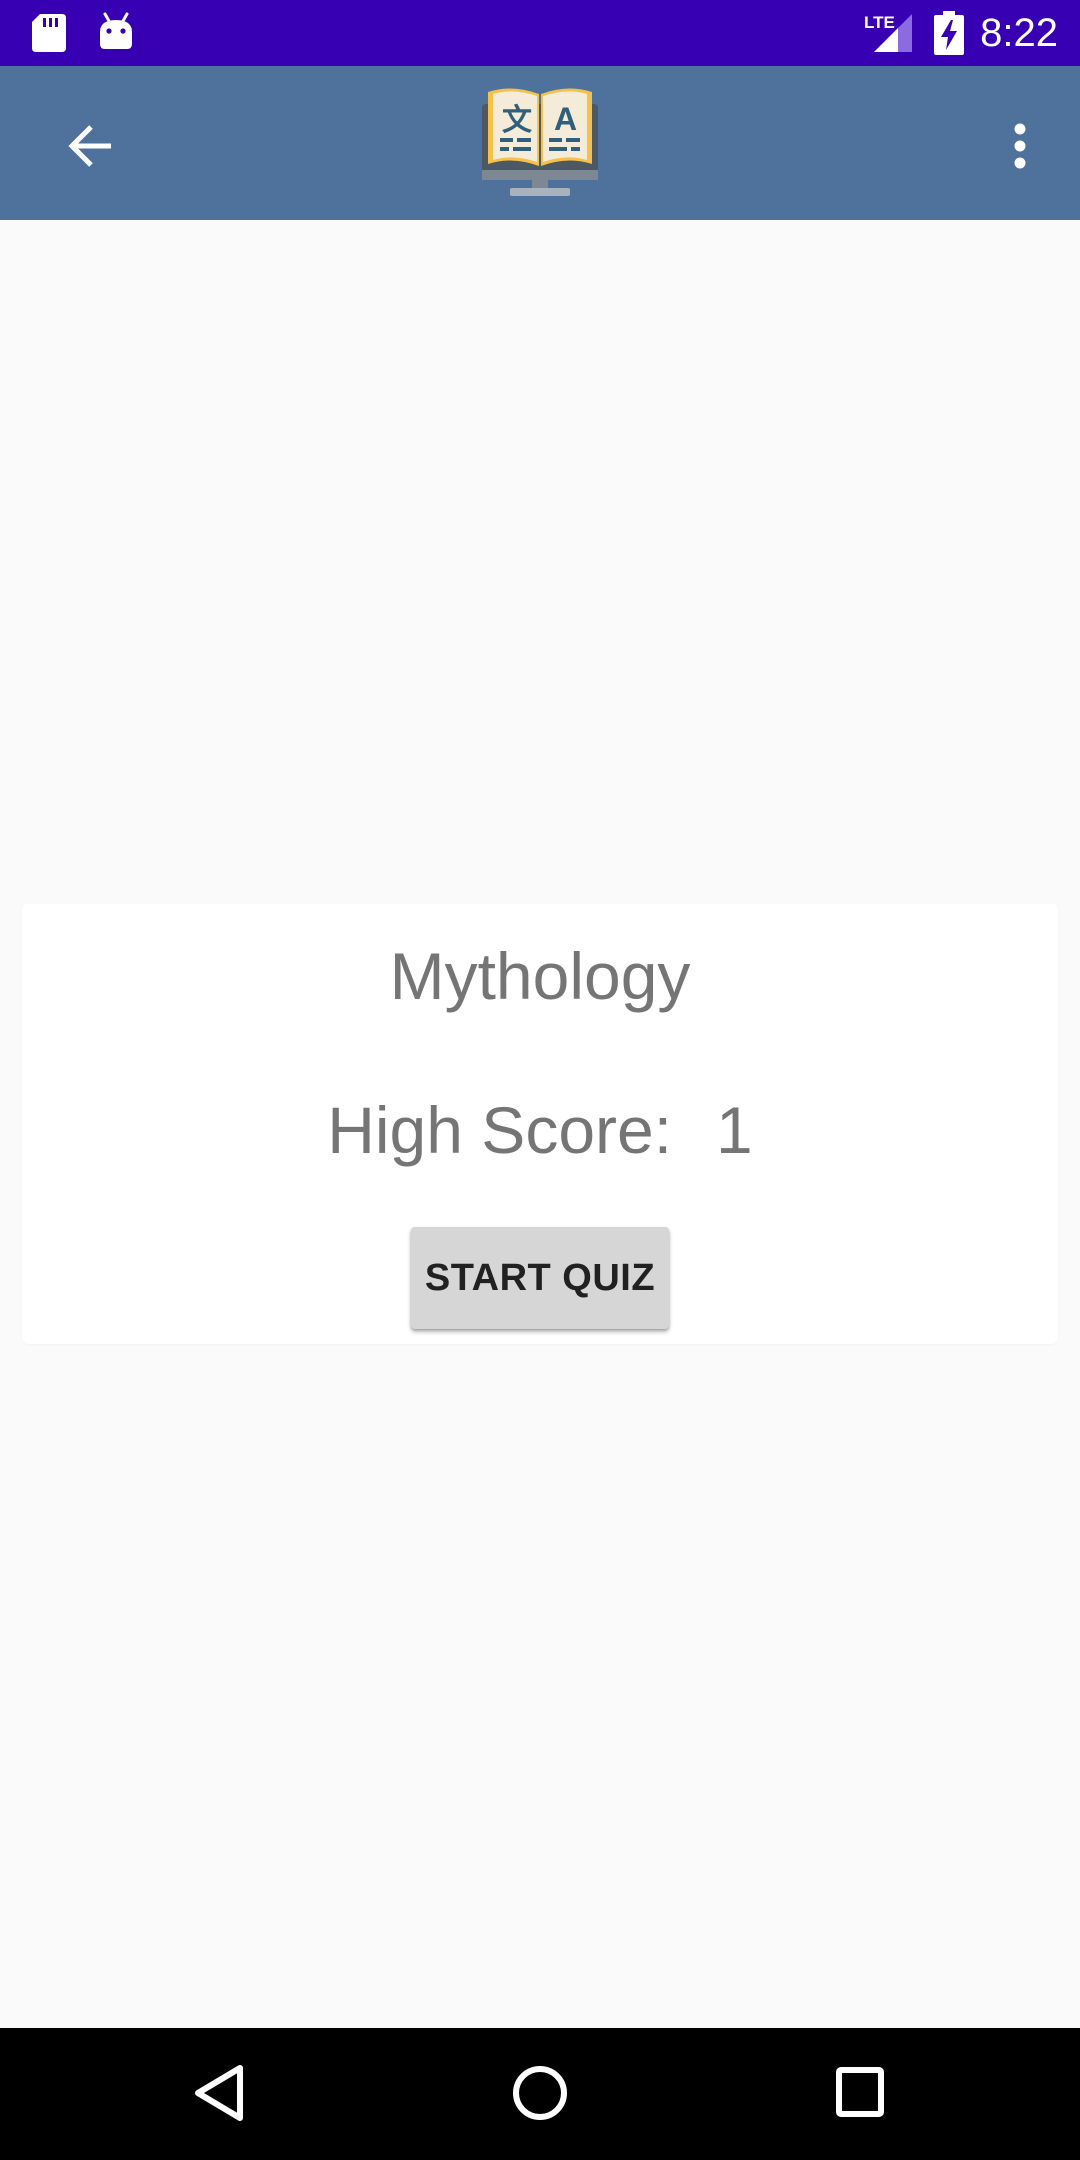 The width and height of the screenshot is (1080, 2160). Describe the element at coordinates (1019, 33) in the screenshot. I see `status-time: 8:22` at that location.